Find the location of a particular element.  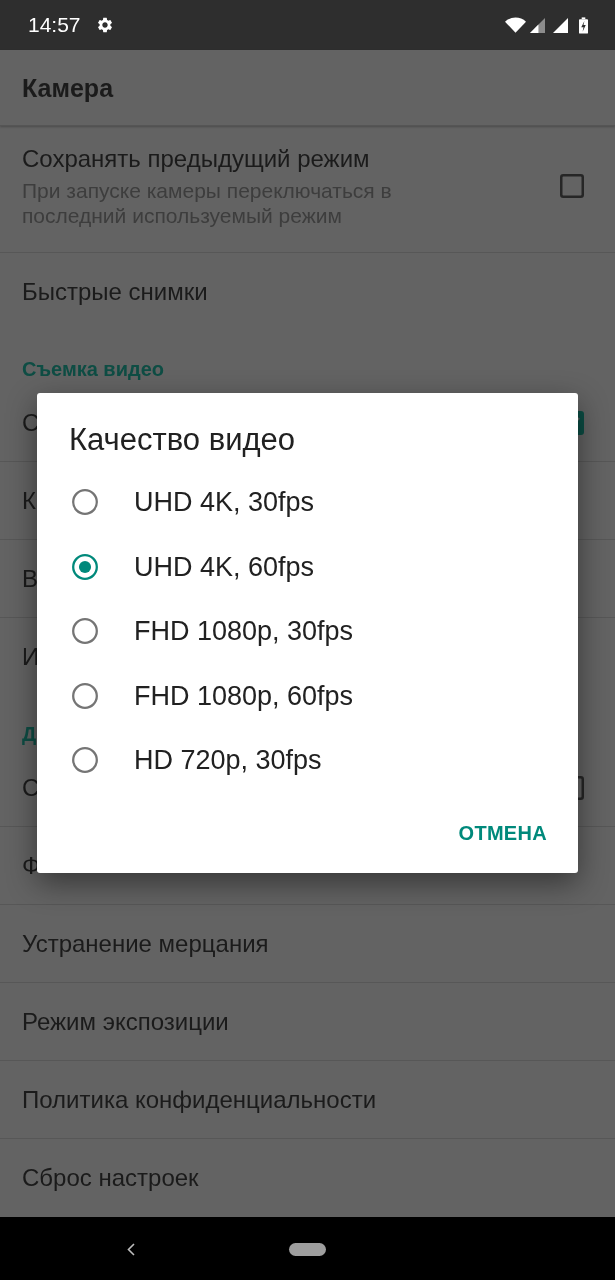

wifi-icon is located at coordinates (515, 25).